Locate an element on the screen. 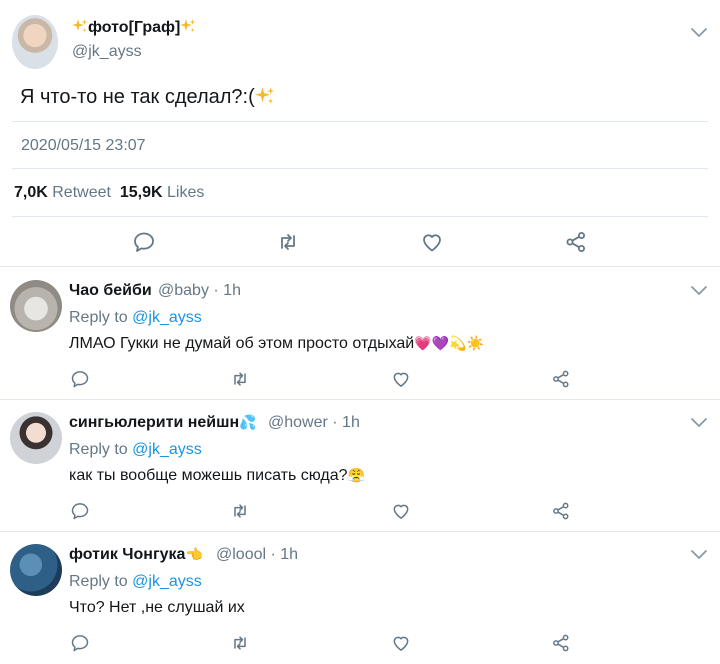 Image resolution: width=720 pixels, height=664 pixels. reply-text-content: как ты вообще можешь писать сюда? is located at coordinates (208, 475).